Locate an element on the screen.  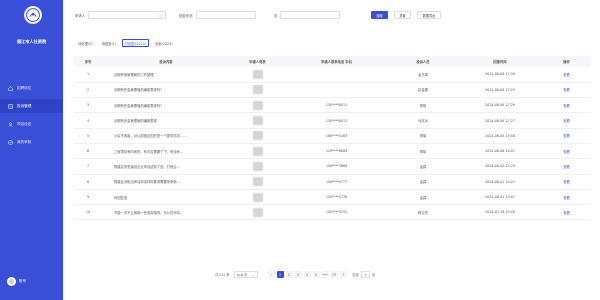
complaint-title: 待回复信 is located at coordinates (121, 197).